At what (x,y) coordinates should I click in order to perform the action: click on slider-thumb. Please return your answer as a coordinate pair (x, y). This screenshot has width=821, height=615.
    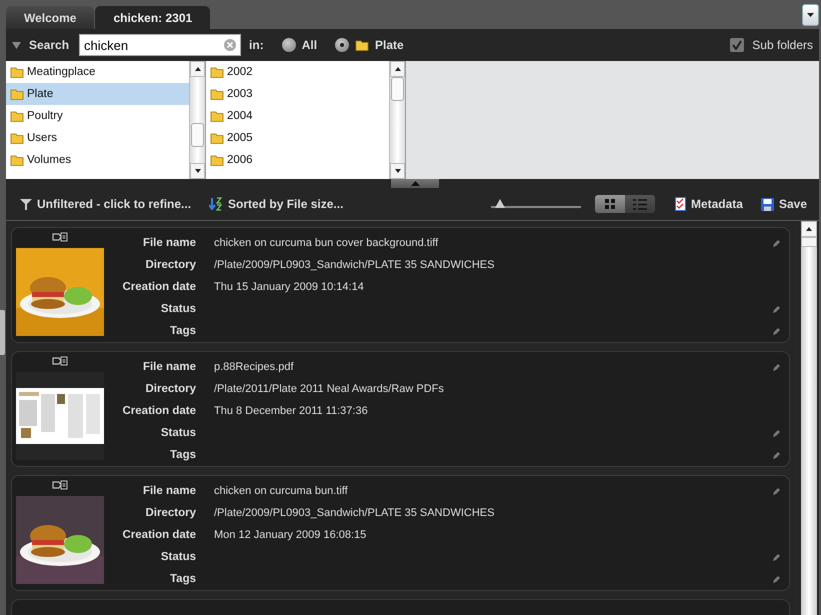
    Looking at the image, I should click on (499, 203).